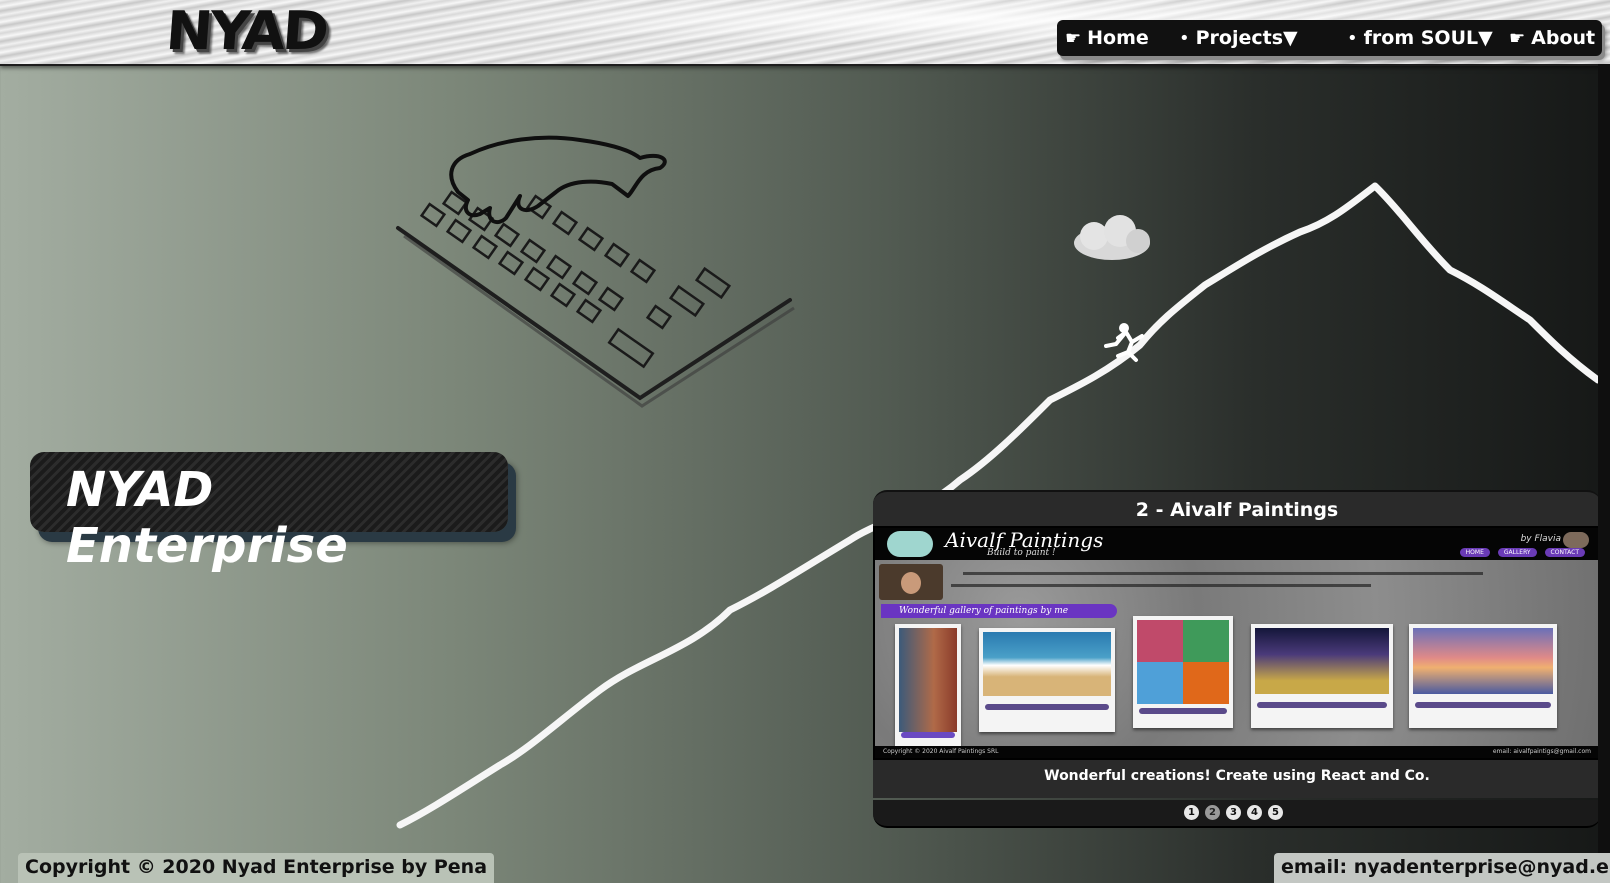  Describe the element at coordinates (1442, 868) in the screenshot. I see `footer-email: email: nyadenterprise@nyad.eu` at that location.